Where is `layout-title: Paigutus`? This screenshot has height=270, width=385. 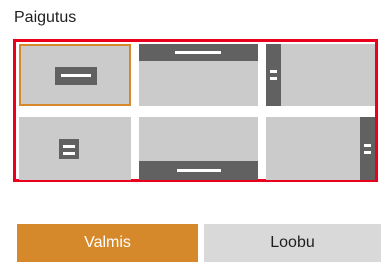 layout-title: Paigutus is located at coordinates (45, 17).